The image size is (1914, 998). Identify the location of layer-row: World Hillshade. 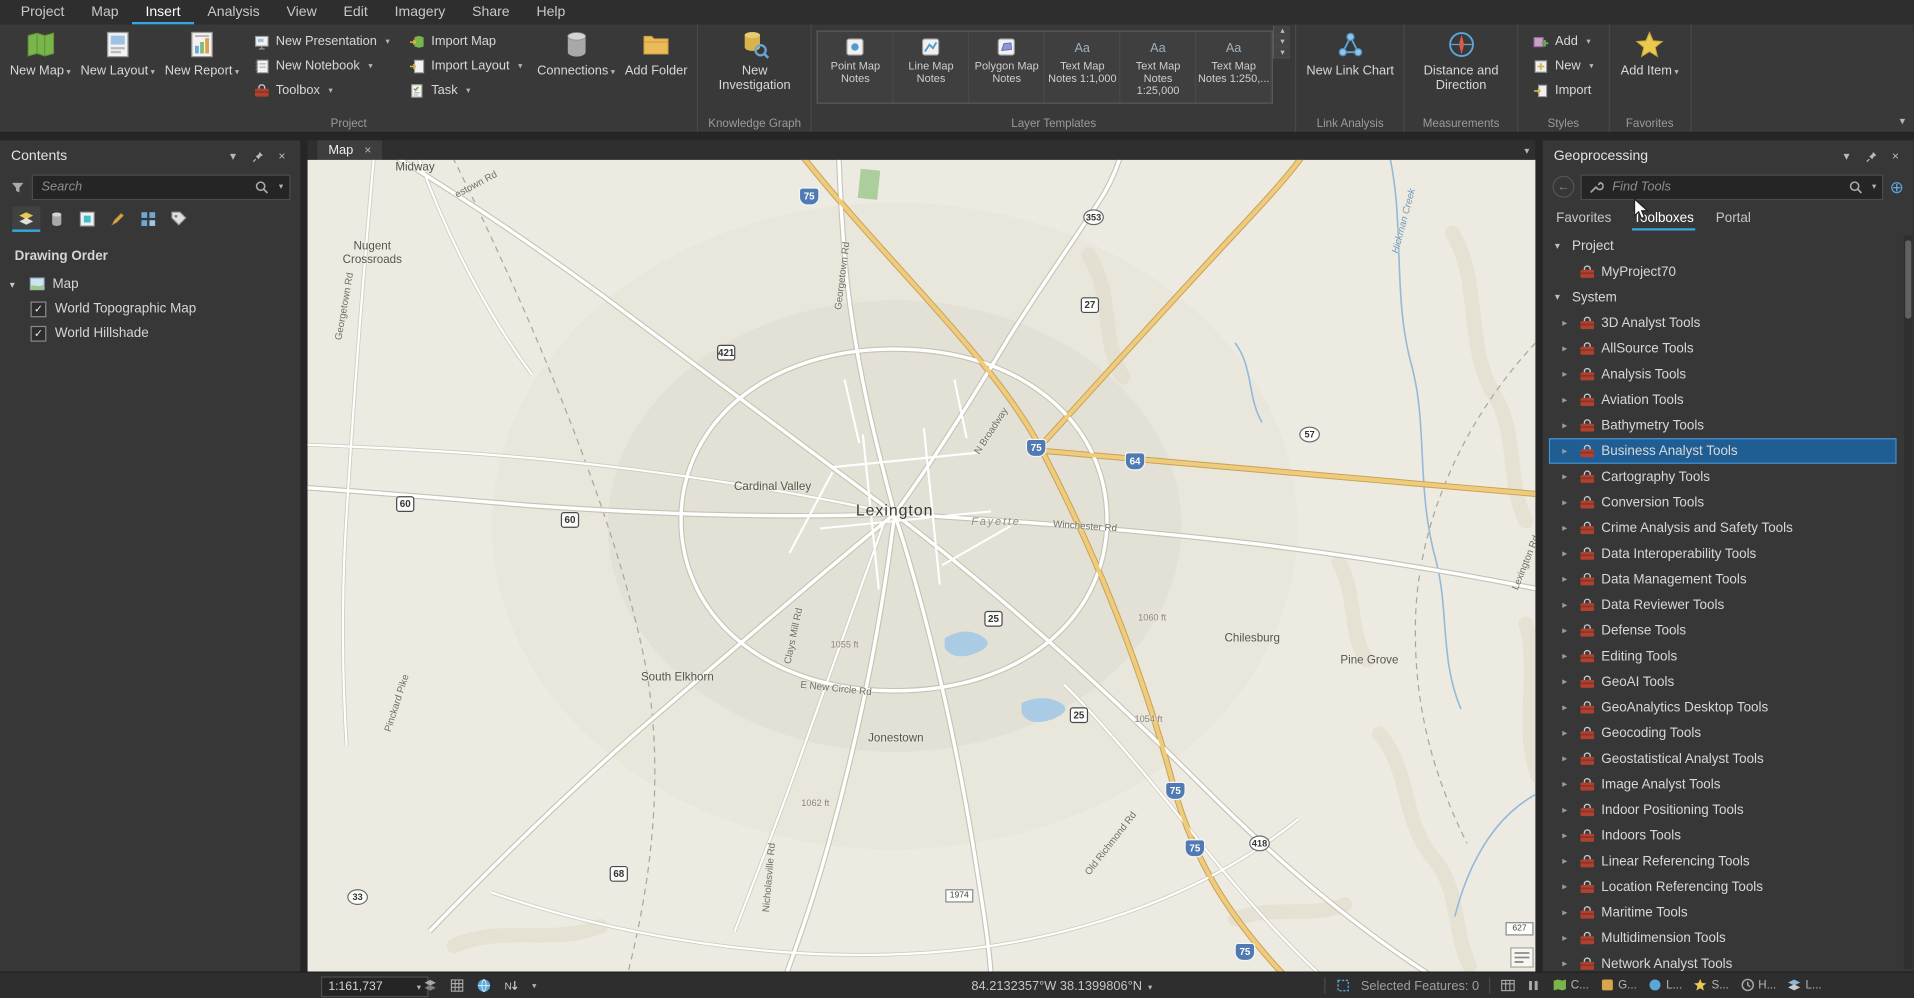
(150, 333).